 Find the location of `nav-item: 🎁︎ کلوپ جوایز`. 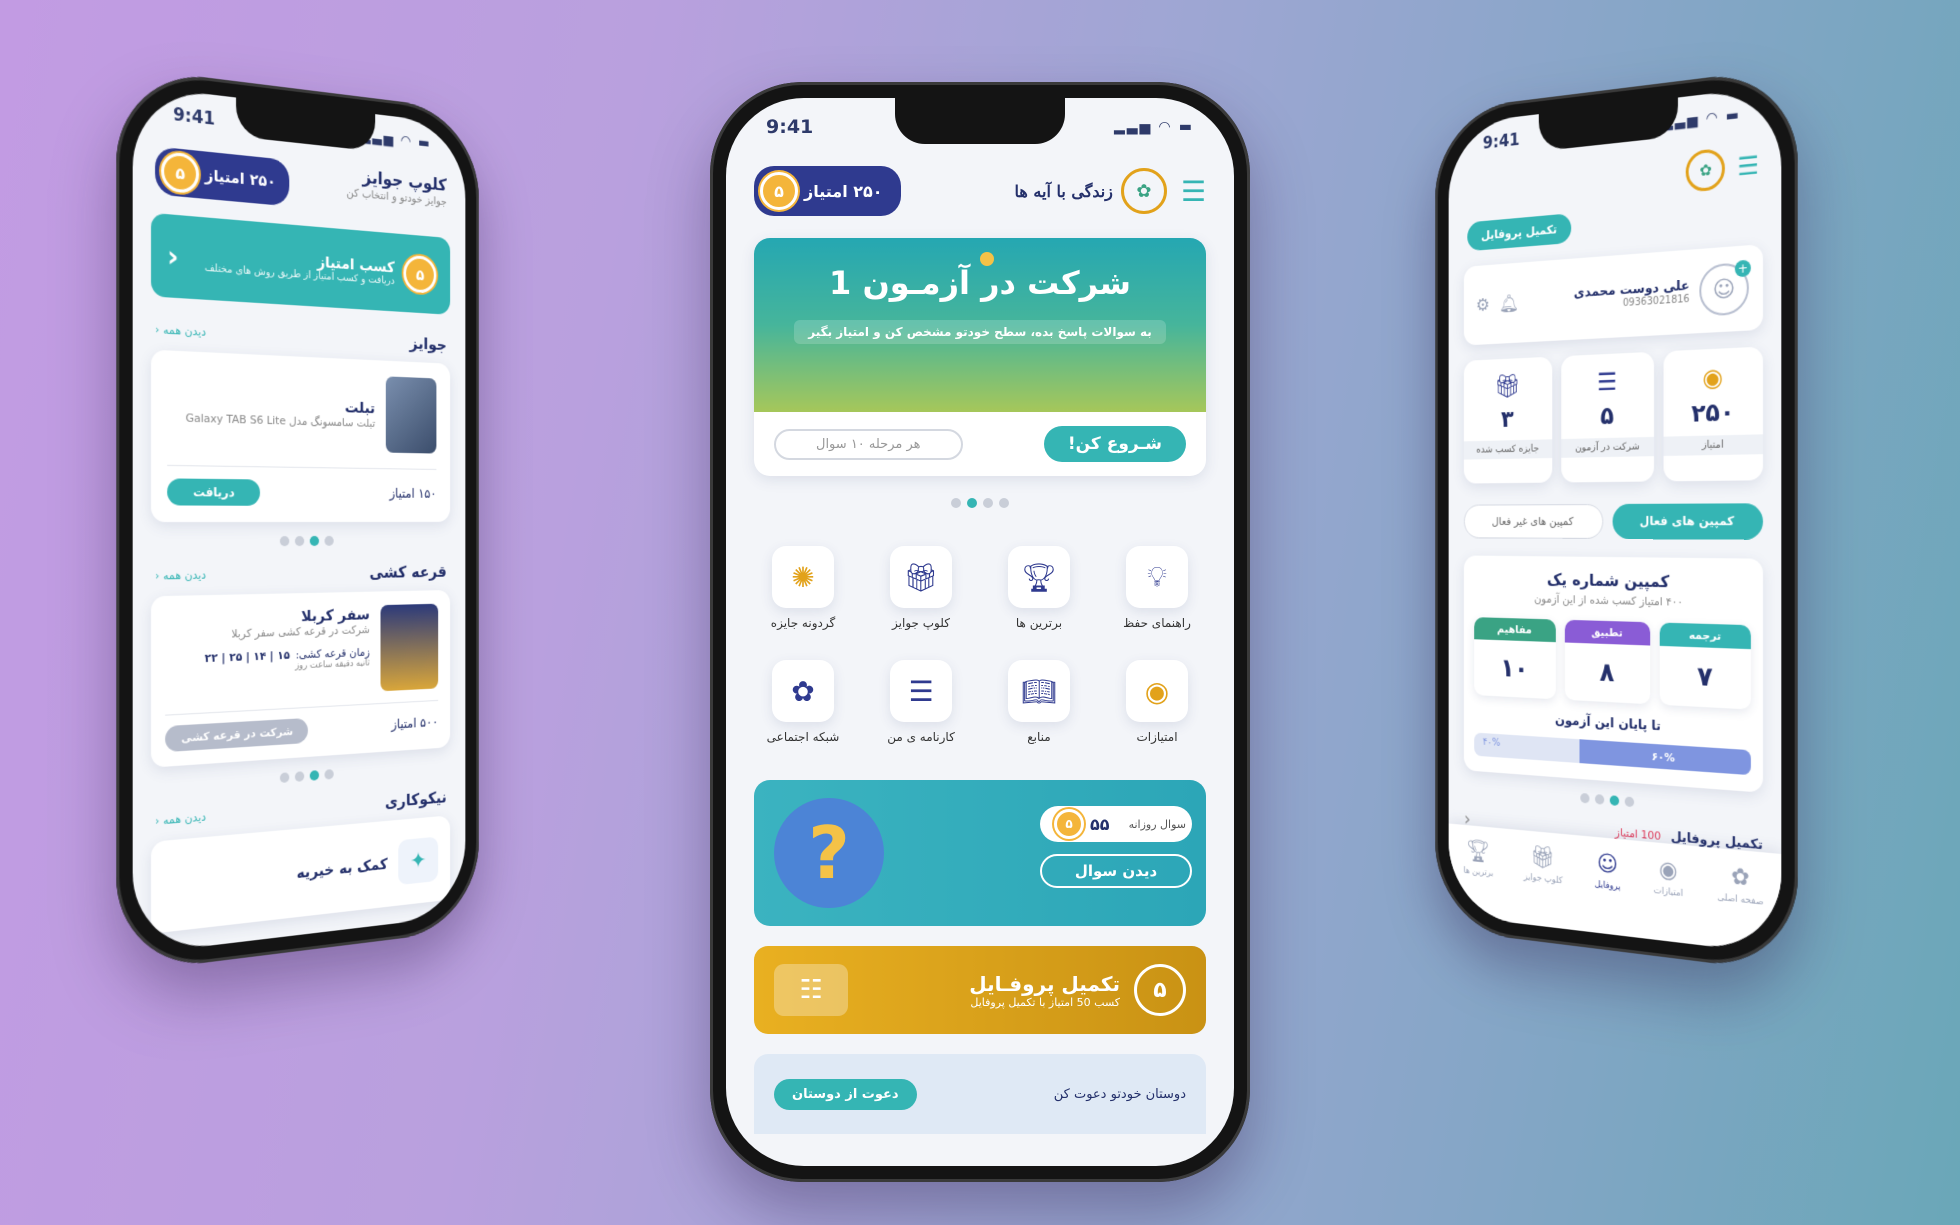

nav-item: 🎁︎ کلوپ جوایز is located at coordinates (1543, 865).